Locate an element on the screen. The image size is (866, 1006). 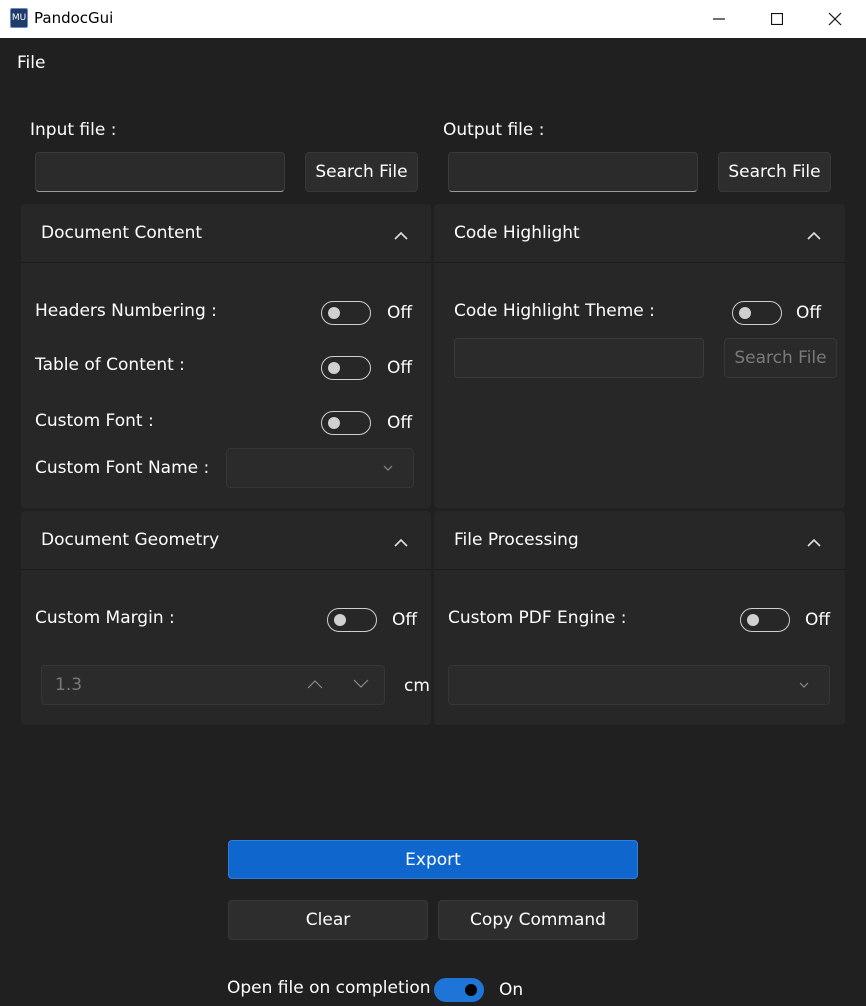
collapse-document-geometry-button is located at coordinates (401, 543).